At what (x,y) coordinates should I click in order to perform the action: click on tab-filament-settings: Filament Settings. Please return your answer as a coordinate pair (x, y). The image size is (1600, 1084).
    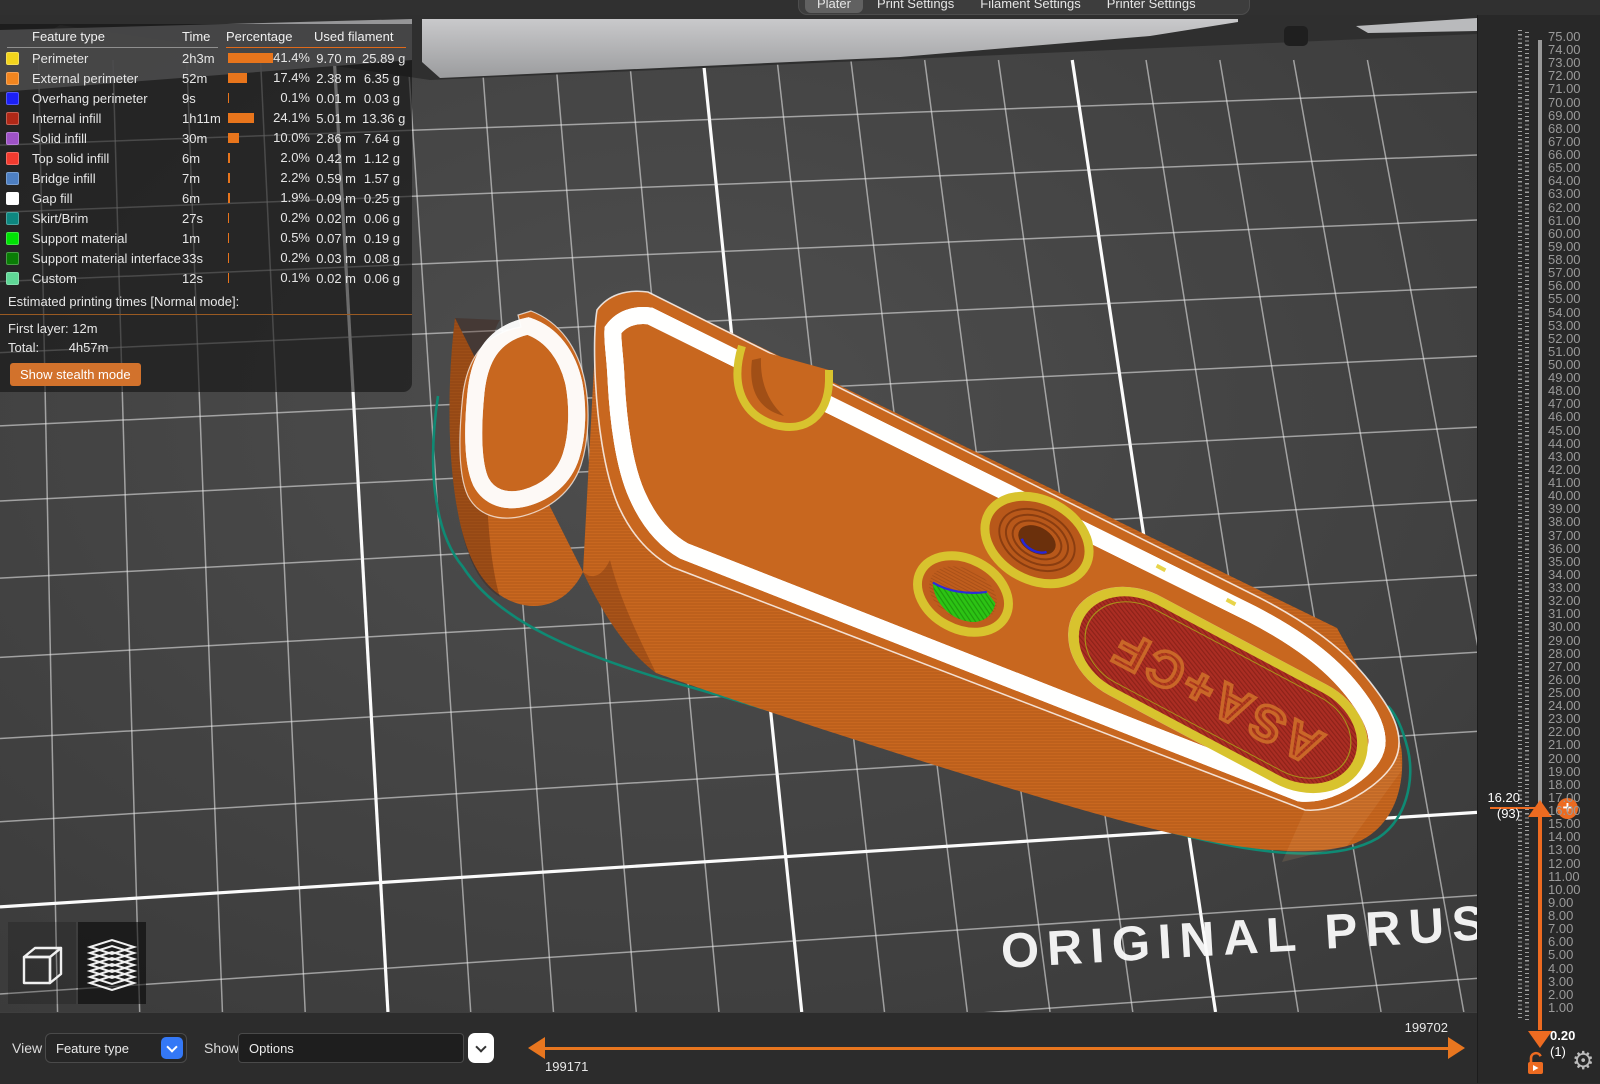
    Looking at the image, I should click on (1030, 6).